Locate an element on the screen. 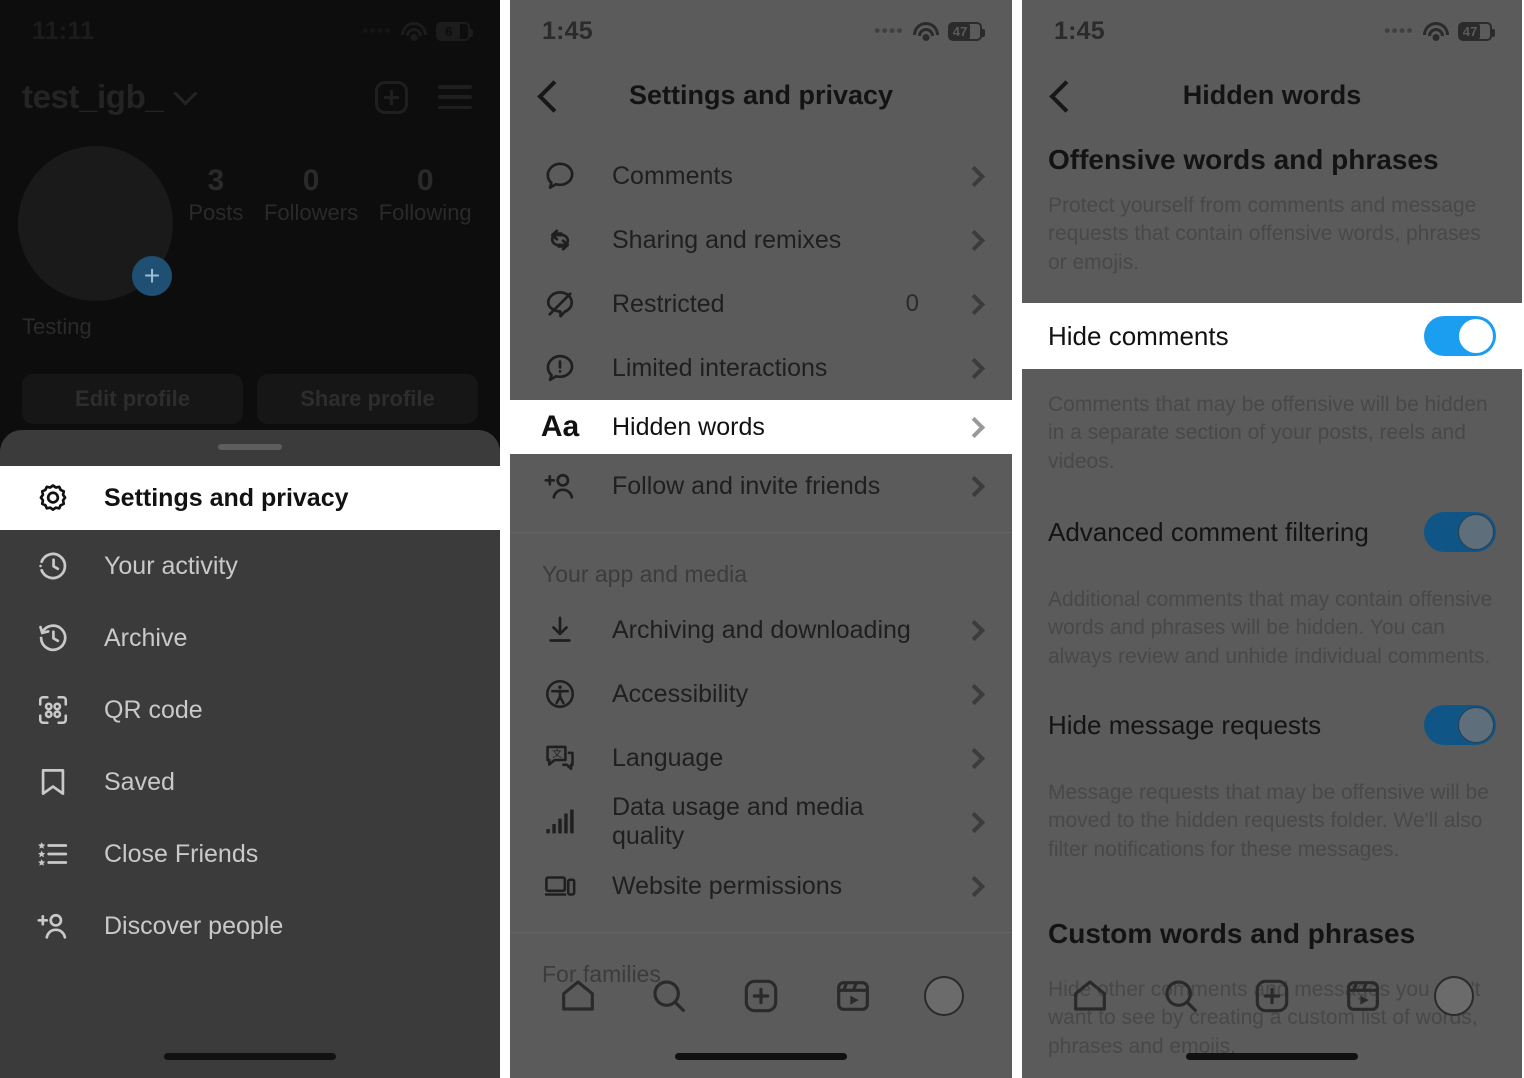 This screenshot has width=1524, height=1078. add-person-icon is located at coordinates (53, 926).